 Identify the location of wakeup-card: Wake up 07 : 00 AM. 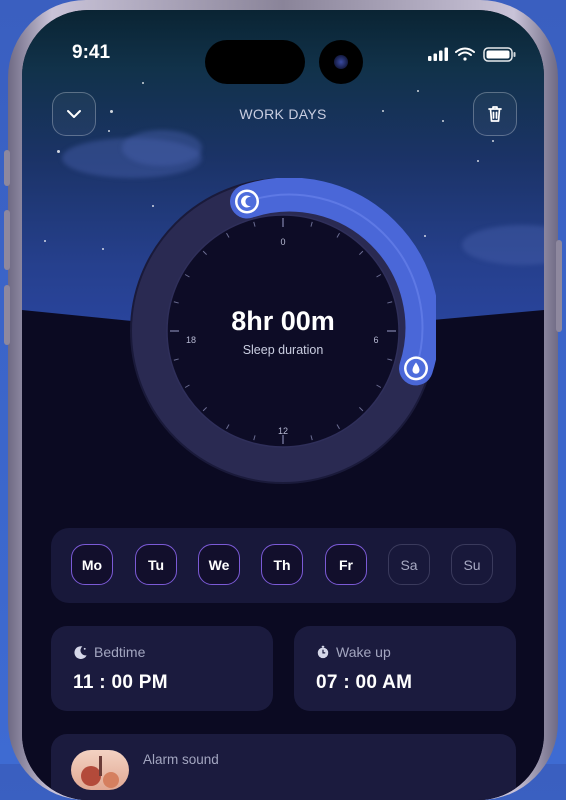
(405, 668).